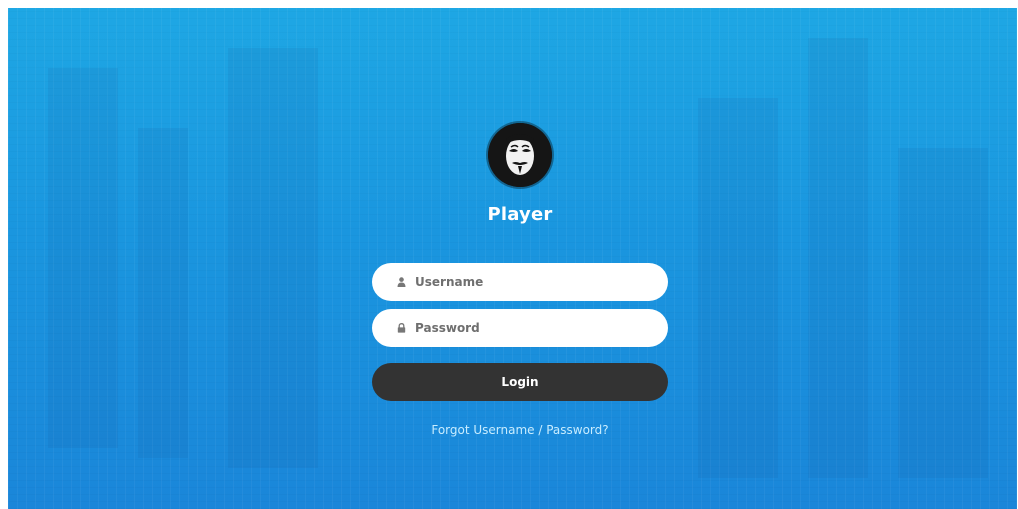 The image size is (1018, 509). Describe the element at coordinates (401, 328) in the screenshot. I see `lock-icon` at that location.